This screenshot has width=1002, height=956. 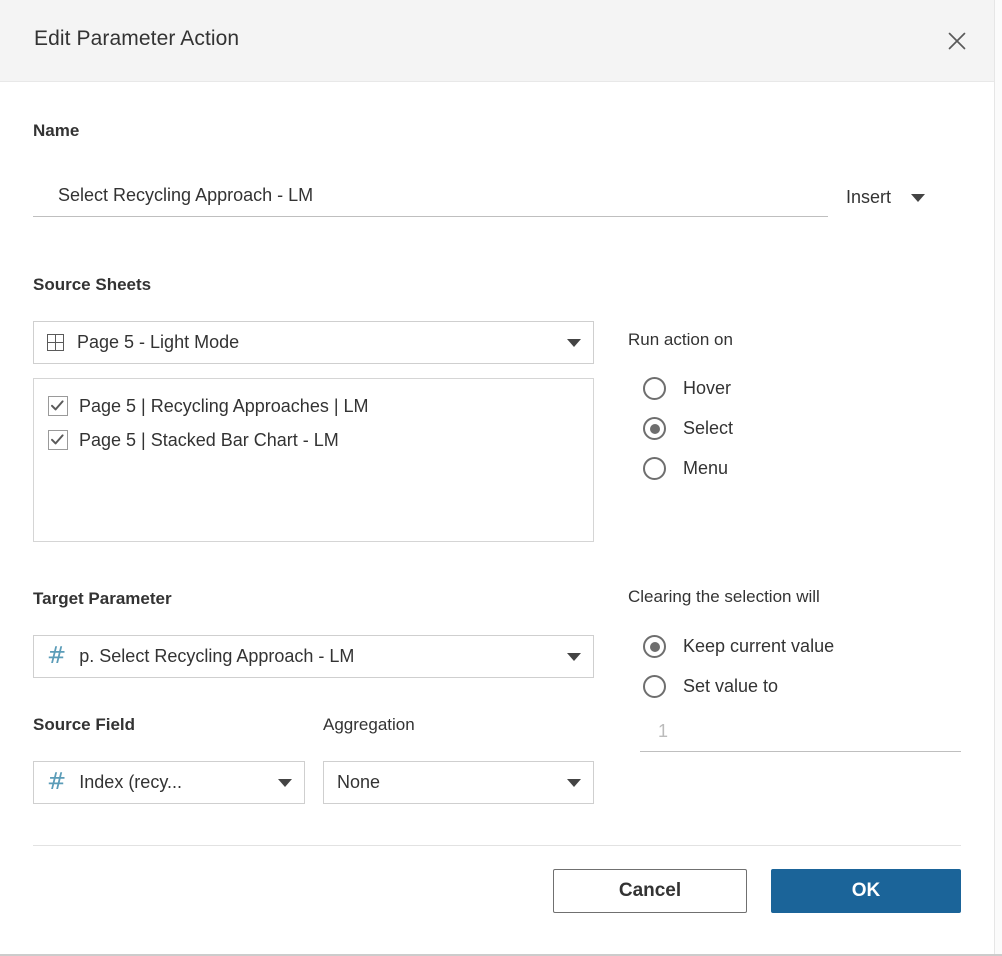 What do you see at coordinates (137, 38) in the screenshot?
I see `dialog-title: Edit Parameter Action` at bounding box center [137, 38].